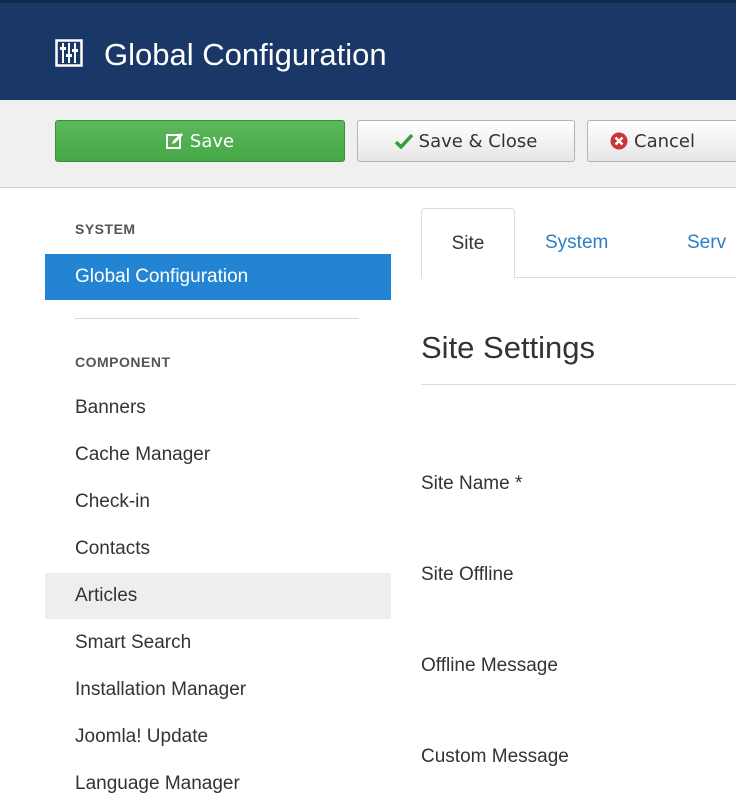 Image resolution: width=736 pixels, height=807 pixels. I want to click on config-tabs: Site System Serv, so click(578, 243).